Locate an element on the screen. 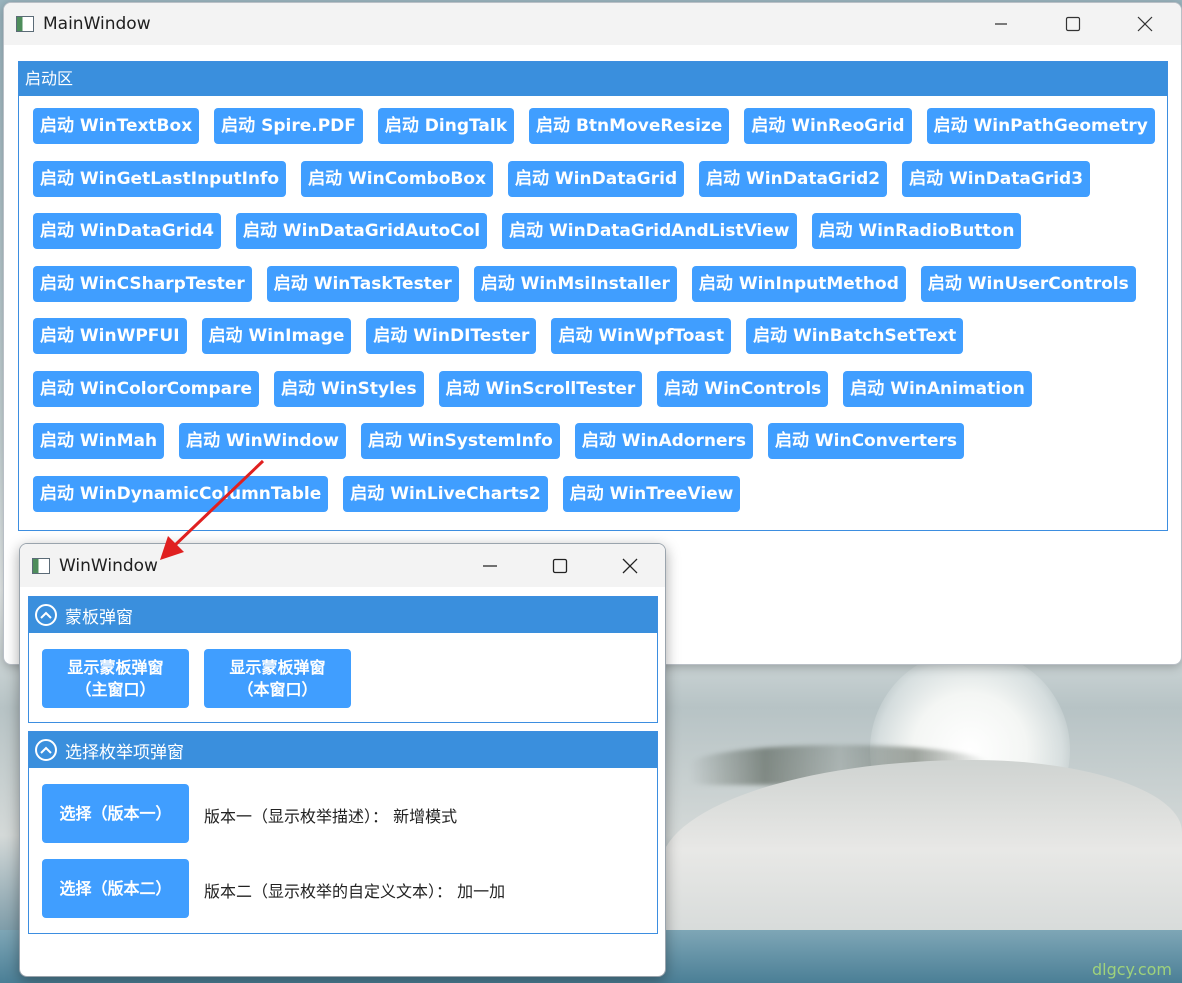 Image resolution: width=1182 pixels, height=983 pixels. child-close-button is located at coordinates (630, 565).